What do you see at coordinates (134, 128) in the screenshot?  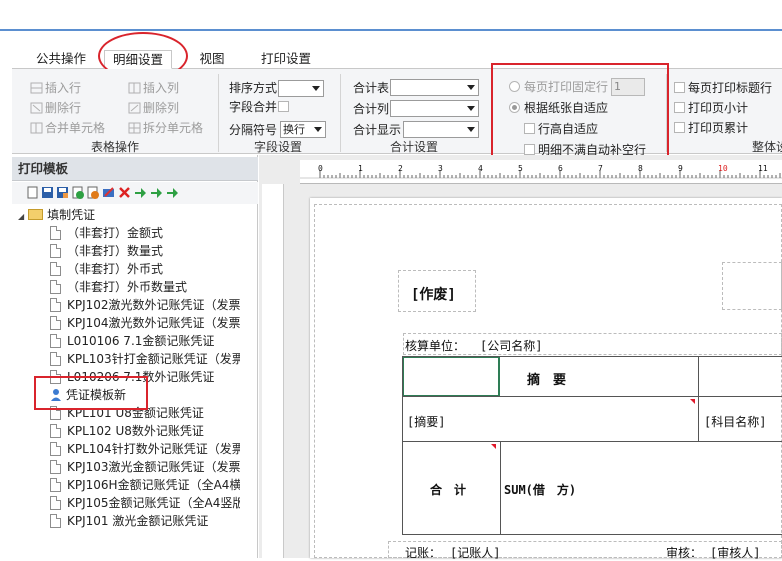 I see `split-cells-icon` at bounding box center [134, 128].